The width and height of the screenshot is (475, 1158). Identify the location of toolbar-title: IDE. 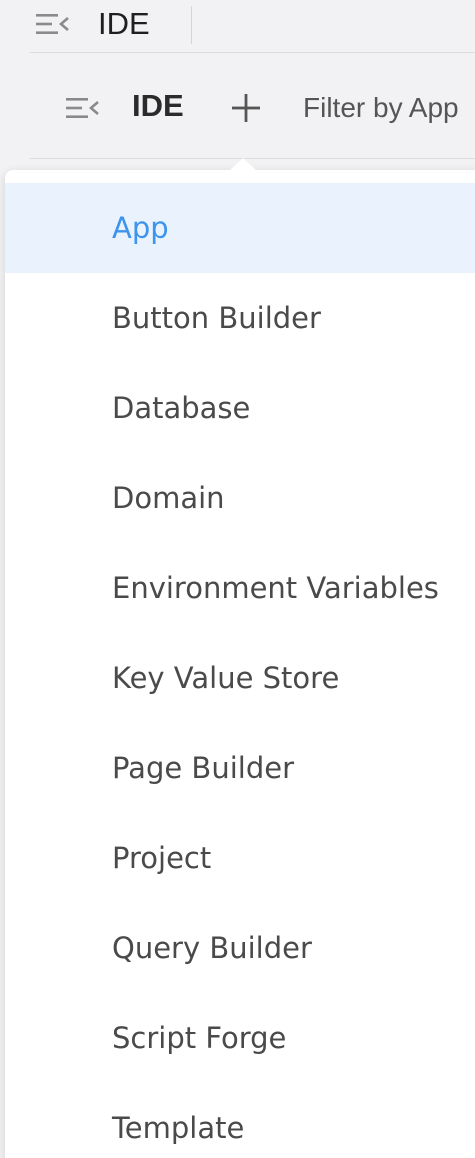
(158, 105).